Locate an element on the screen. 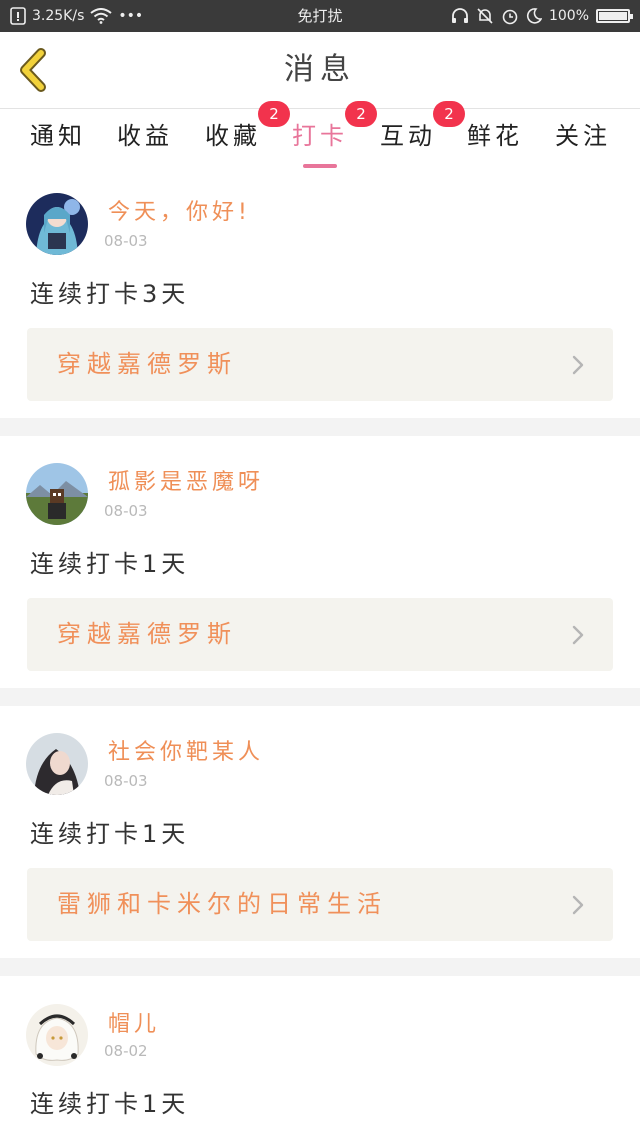 The height and width of the screenshot is (1138, 640). tab-flowers: 鲜花 is located at coordinates (495, 140).